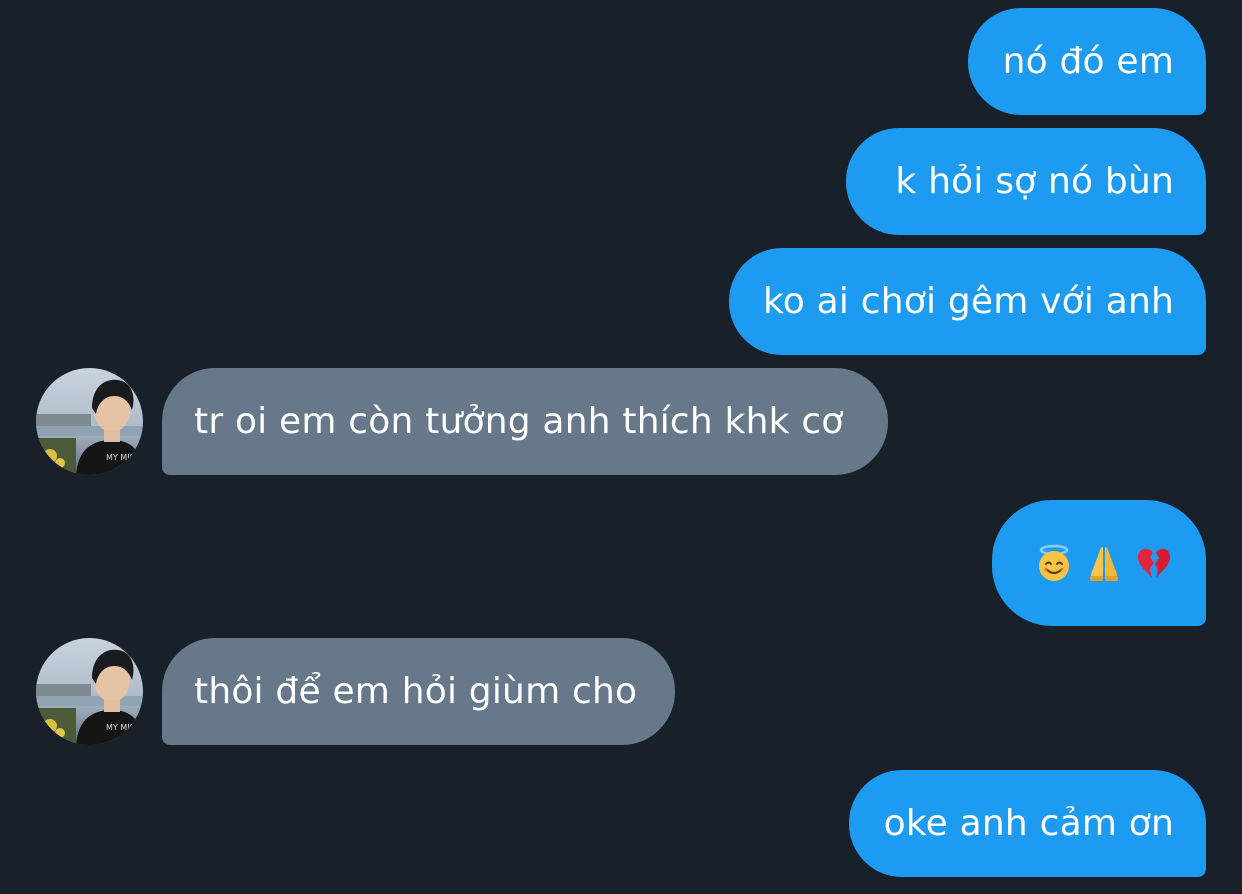 Image resolution: width=1242 pixels, height=894 pixels. Describe the element at coordinates (519, 421) in the screenshot. I see `message-text: tr oi em còn tưởng anh thích khk cơ` at that location.